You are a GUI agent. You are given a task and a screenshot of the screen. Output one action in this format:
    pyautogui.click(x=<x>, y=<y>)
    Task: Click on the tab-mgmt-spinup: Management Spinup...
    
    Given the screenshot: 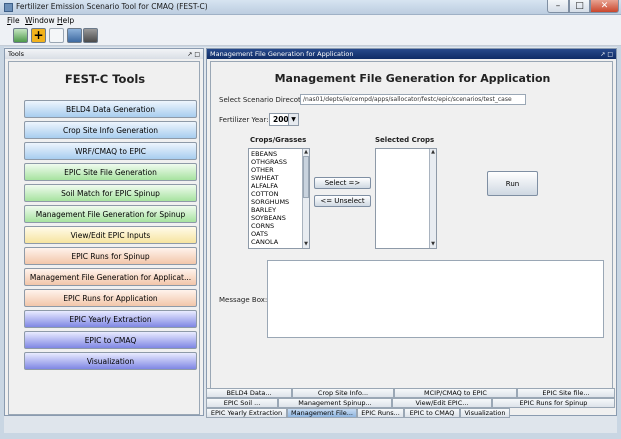 What is the action you would take?
    pyautogui.click(x=335, y=403)
    